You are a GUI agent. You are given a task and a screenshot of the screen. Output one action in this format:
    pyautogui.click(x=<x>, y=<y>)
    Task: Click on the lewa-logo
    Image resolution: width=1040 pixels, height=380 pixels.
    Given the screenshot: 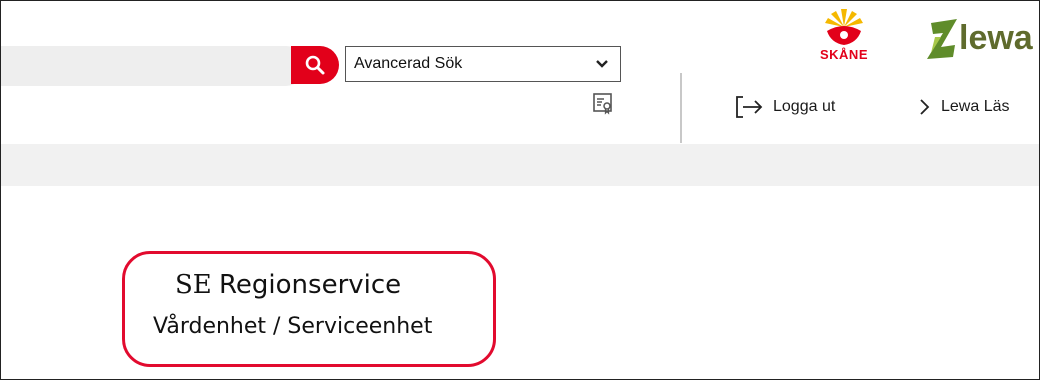 What is the action you would take?
    pyautogui.click(x=942, y=39)
    